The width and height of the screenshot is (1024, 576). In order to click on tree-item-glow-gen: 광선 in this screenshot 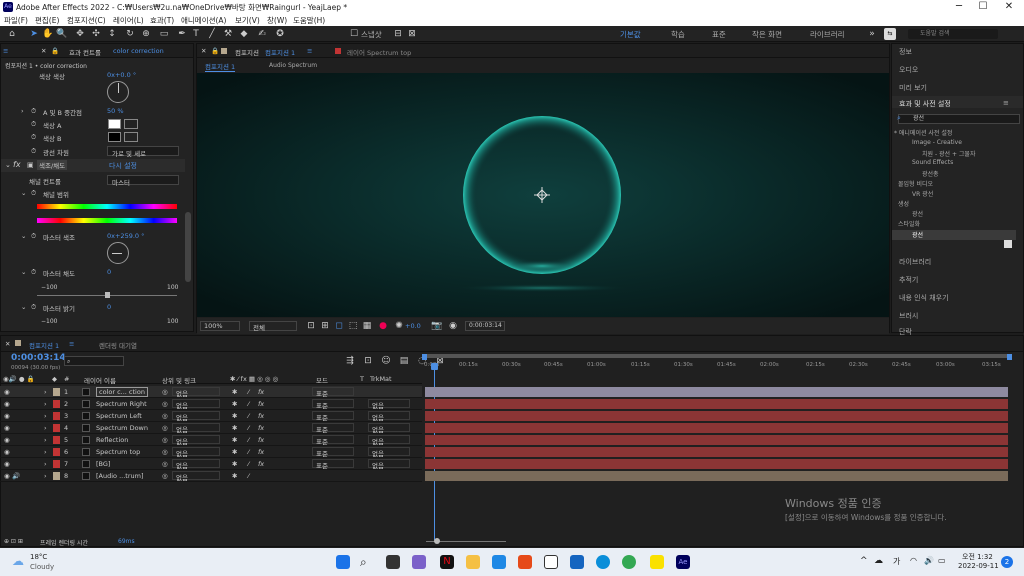, I will do `click(917, 213)`.